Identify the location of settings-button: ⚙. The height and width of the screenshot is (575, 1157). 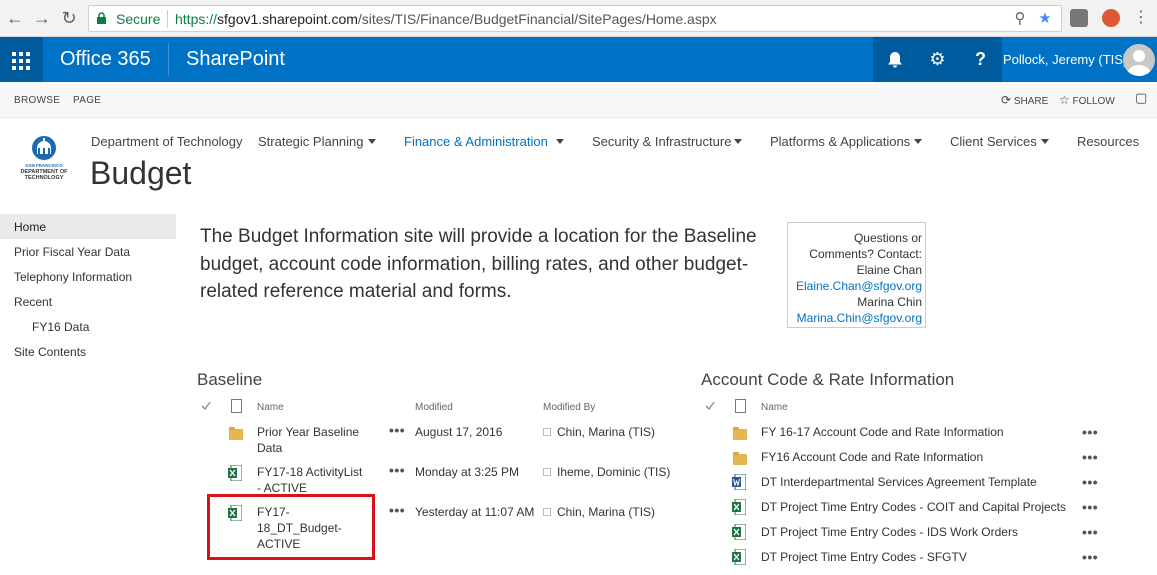
(937, 59).